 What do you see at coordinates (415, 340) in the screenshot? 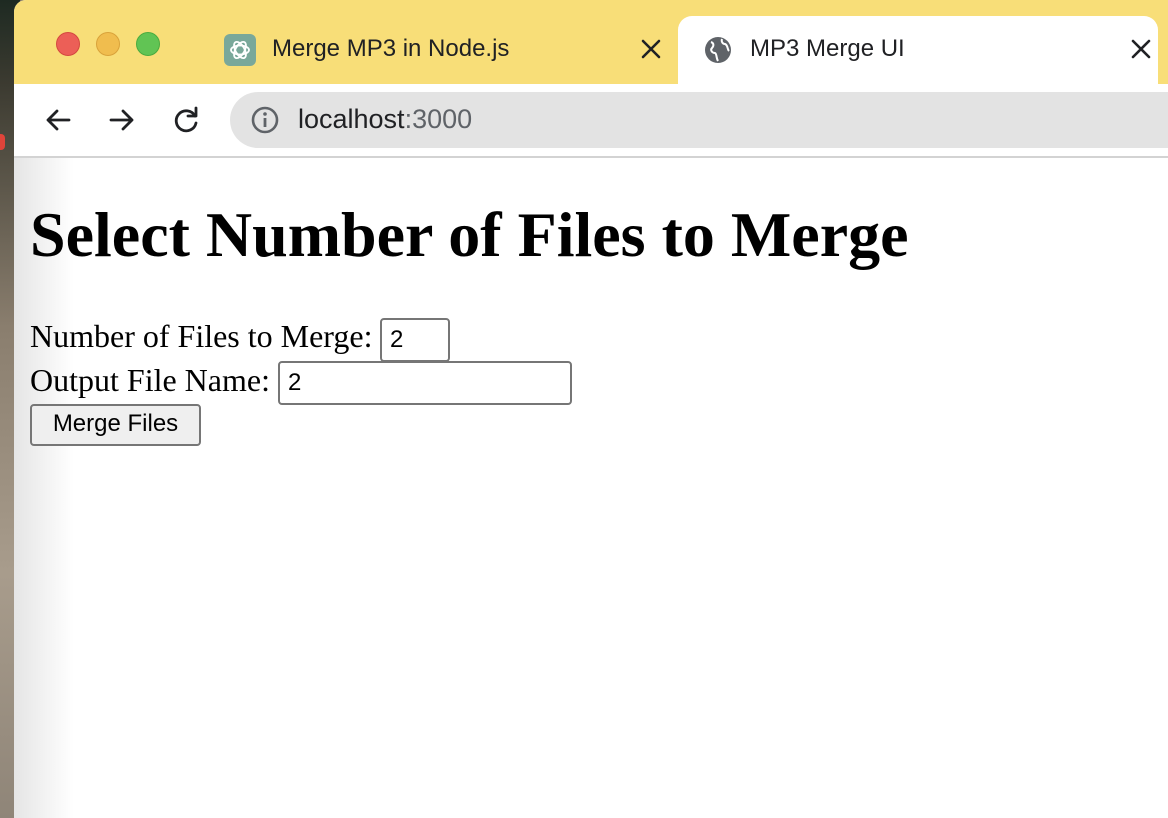
I see `num-files-input: 2` at bounding box center [415, 340].